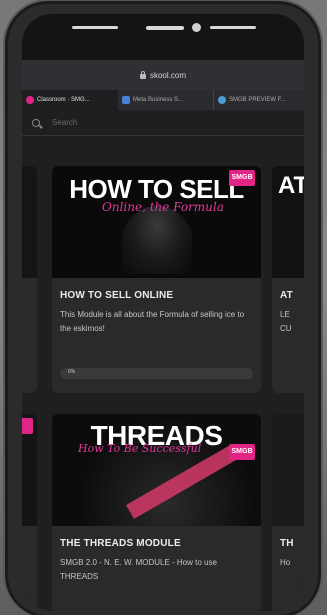 The image size is (327, 615). Describe the element at coordinates (165, 28) in the screenshot. I see `speaker-grill` at that location.